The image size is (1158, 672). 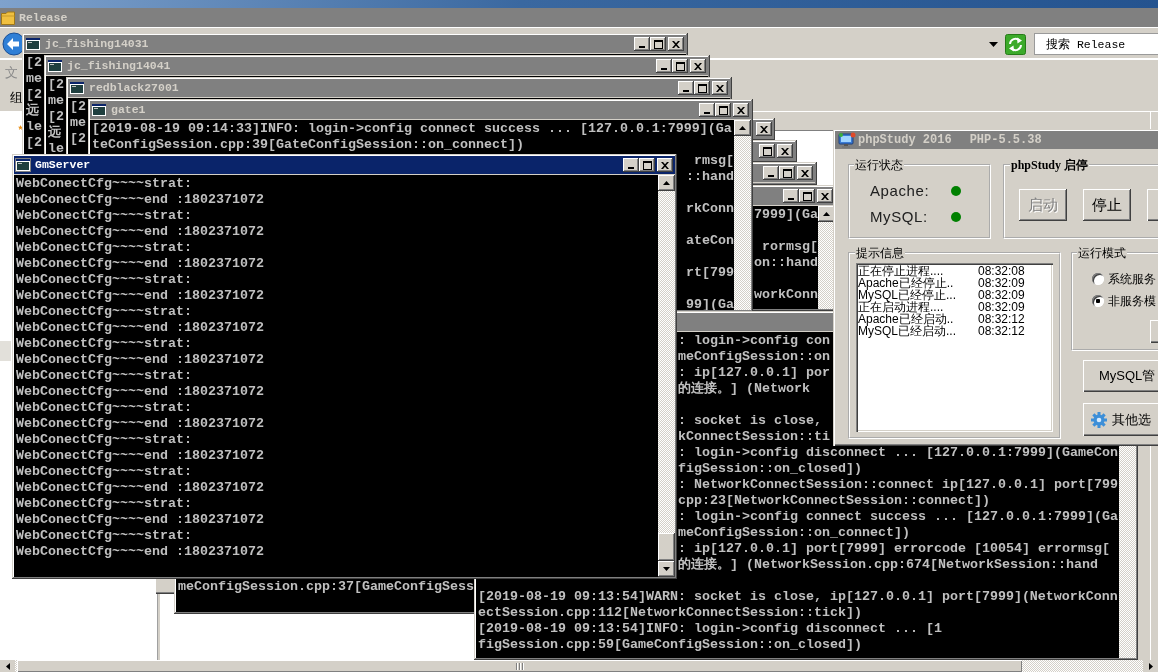 I want to click on console-line: figSession.cpp:59[GameConfigSession::on_closed]), so click(x=670, y=645).